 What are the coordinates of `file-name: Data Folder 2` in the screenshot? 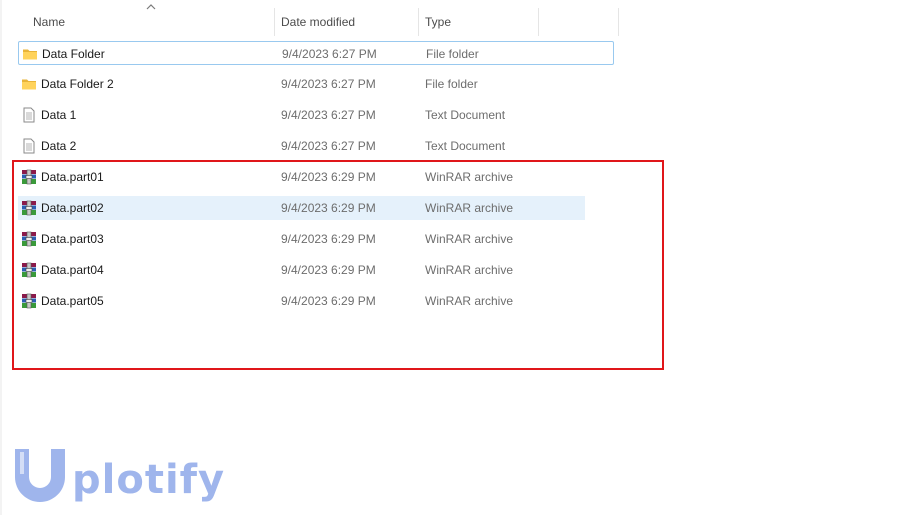 It's located at (77, 84).